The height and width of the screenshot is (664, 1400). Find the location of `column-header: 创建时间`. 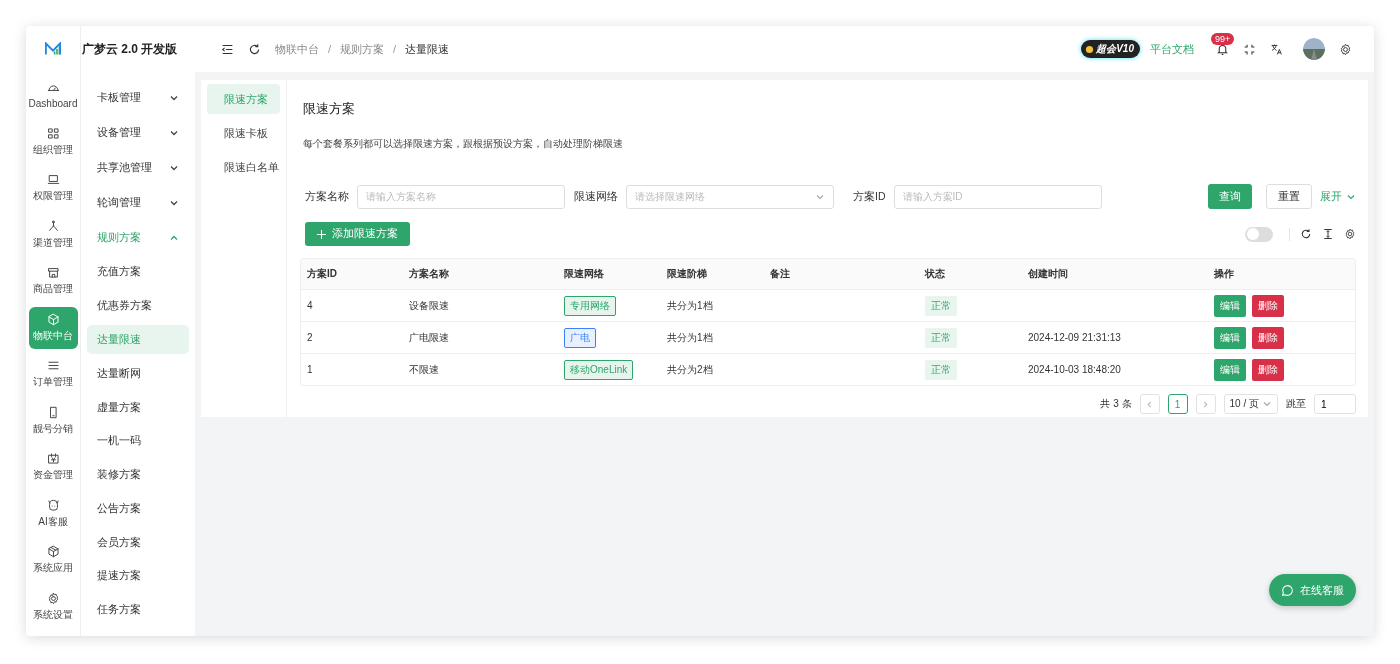

column-header: 创建时间 is located at coordinates (1048, 274).